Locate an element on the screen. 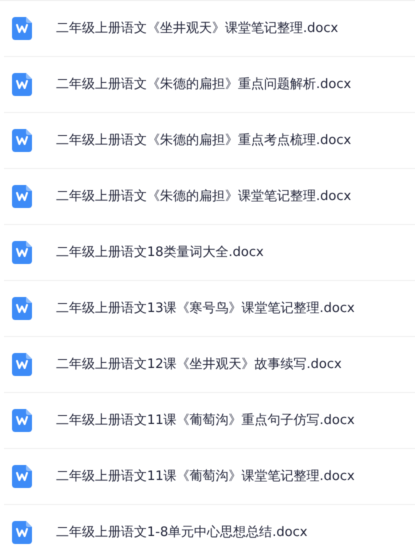  file-name: 二年级上册语文11课《葡萄沟》课堂笔记整理.docx is located at coordinates (205, 477).